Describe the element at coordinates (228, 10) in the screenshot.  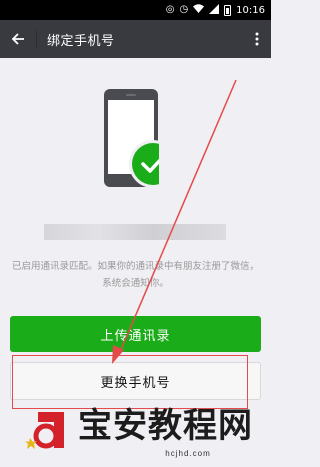
I see `battery-icon` at that location.